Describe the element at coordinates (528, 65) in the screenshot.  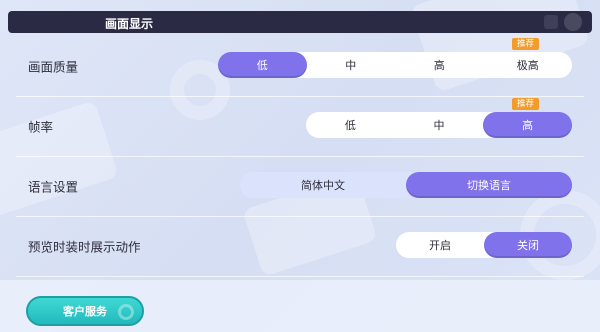
I see `quality-option-ultra: 极高` at that location.